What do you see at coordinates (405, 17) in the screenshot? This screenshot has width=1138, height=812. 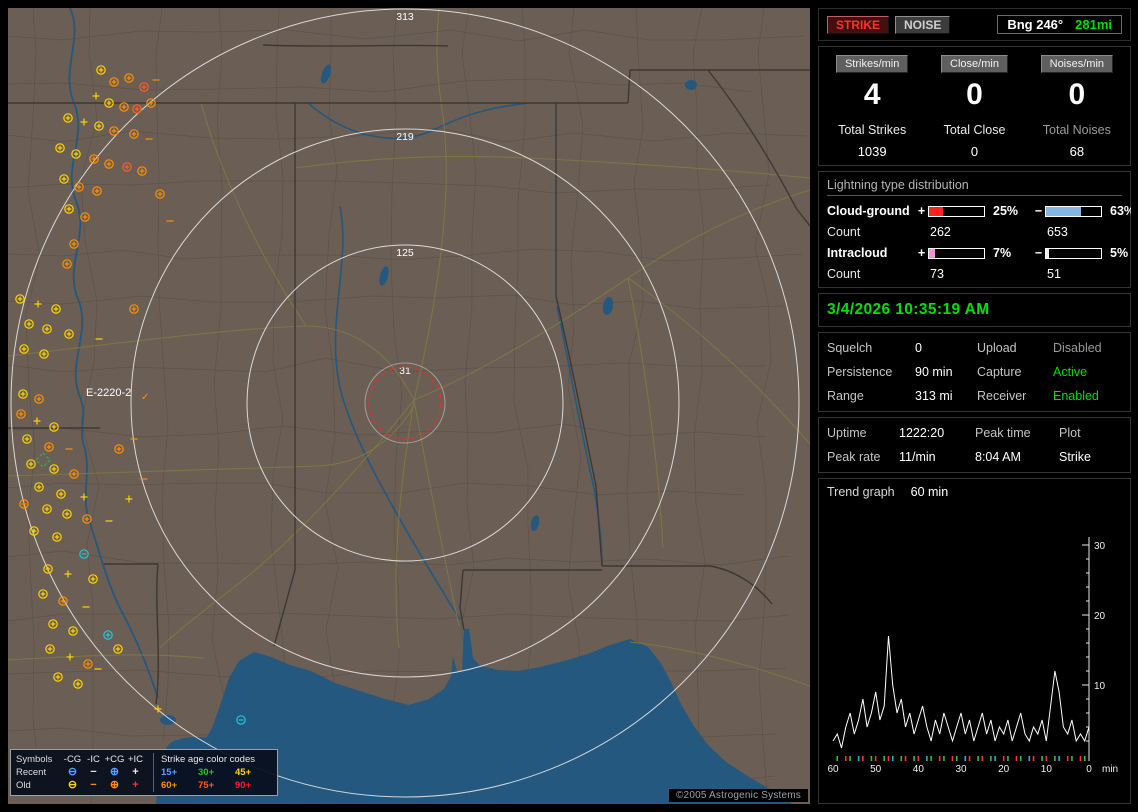 I see `ring-label: 313` at bounding box center [405, 17].